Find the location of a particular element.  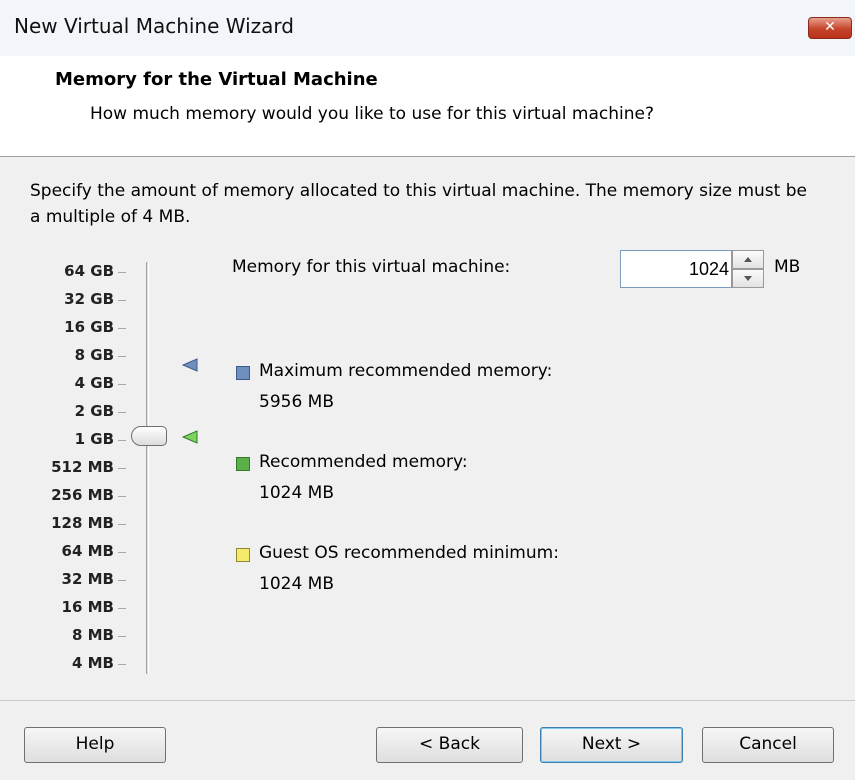

scale-label-512mb: 512 MB is located at coordinates (82, 467).